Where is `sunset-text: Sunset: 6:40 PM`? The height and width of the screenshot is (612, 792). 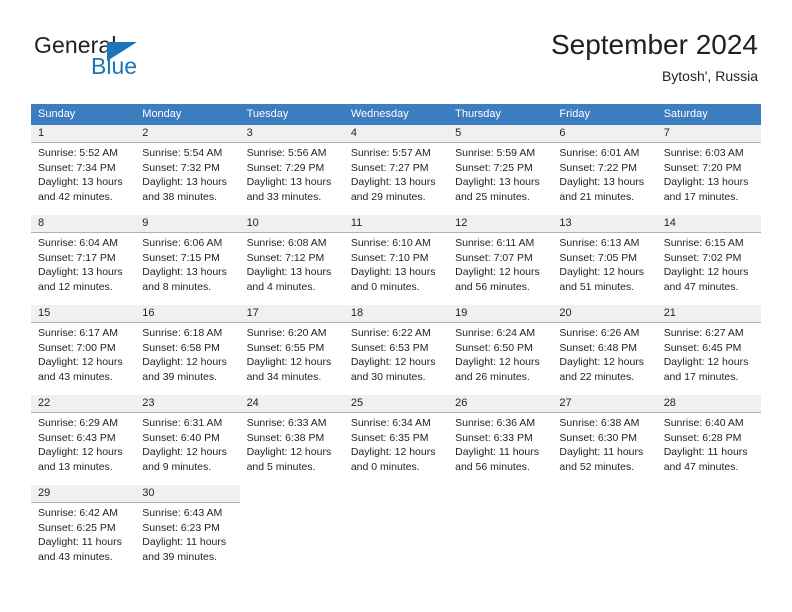 sunset-text: Sunset: 6:40 PM is located at coordinates (181, 437).